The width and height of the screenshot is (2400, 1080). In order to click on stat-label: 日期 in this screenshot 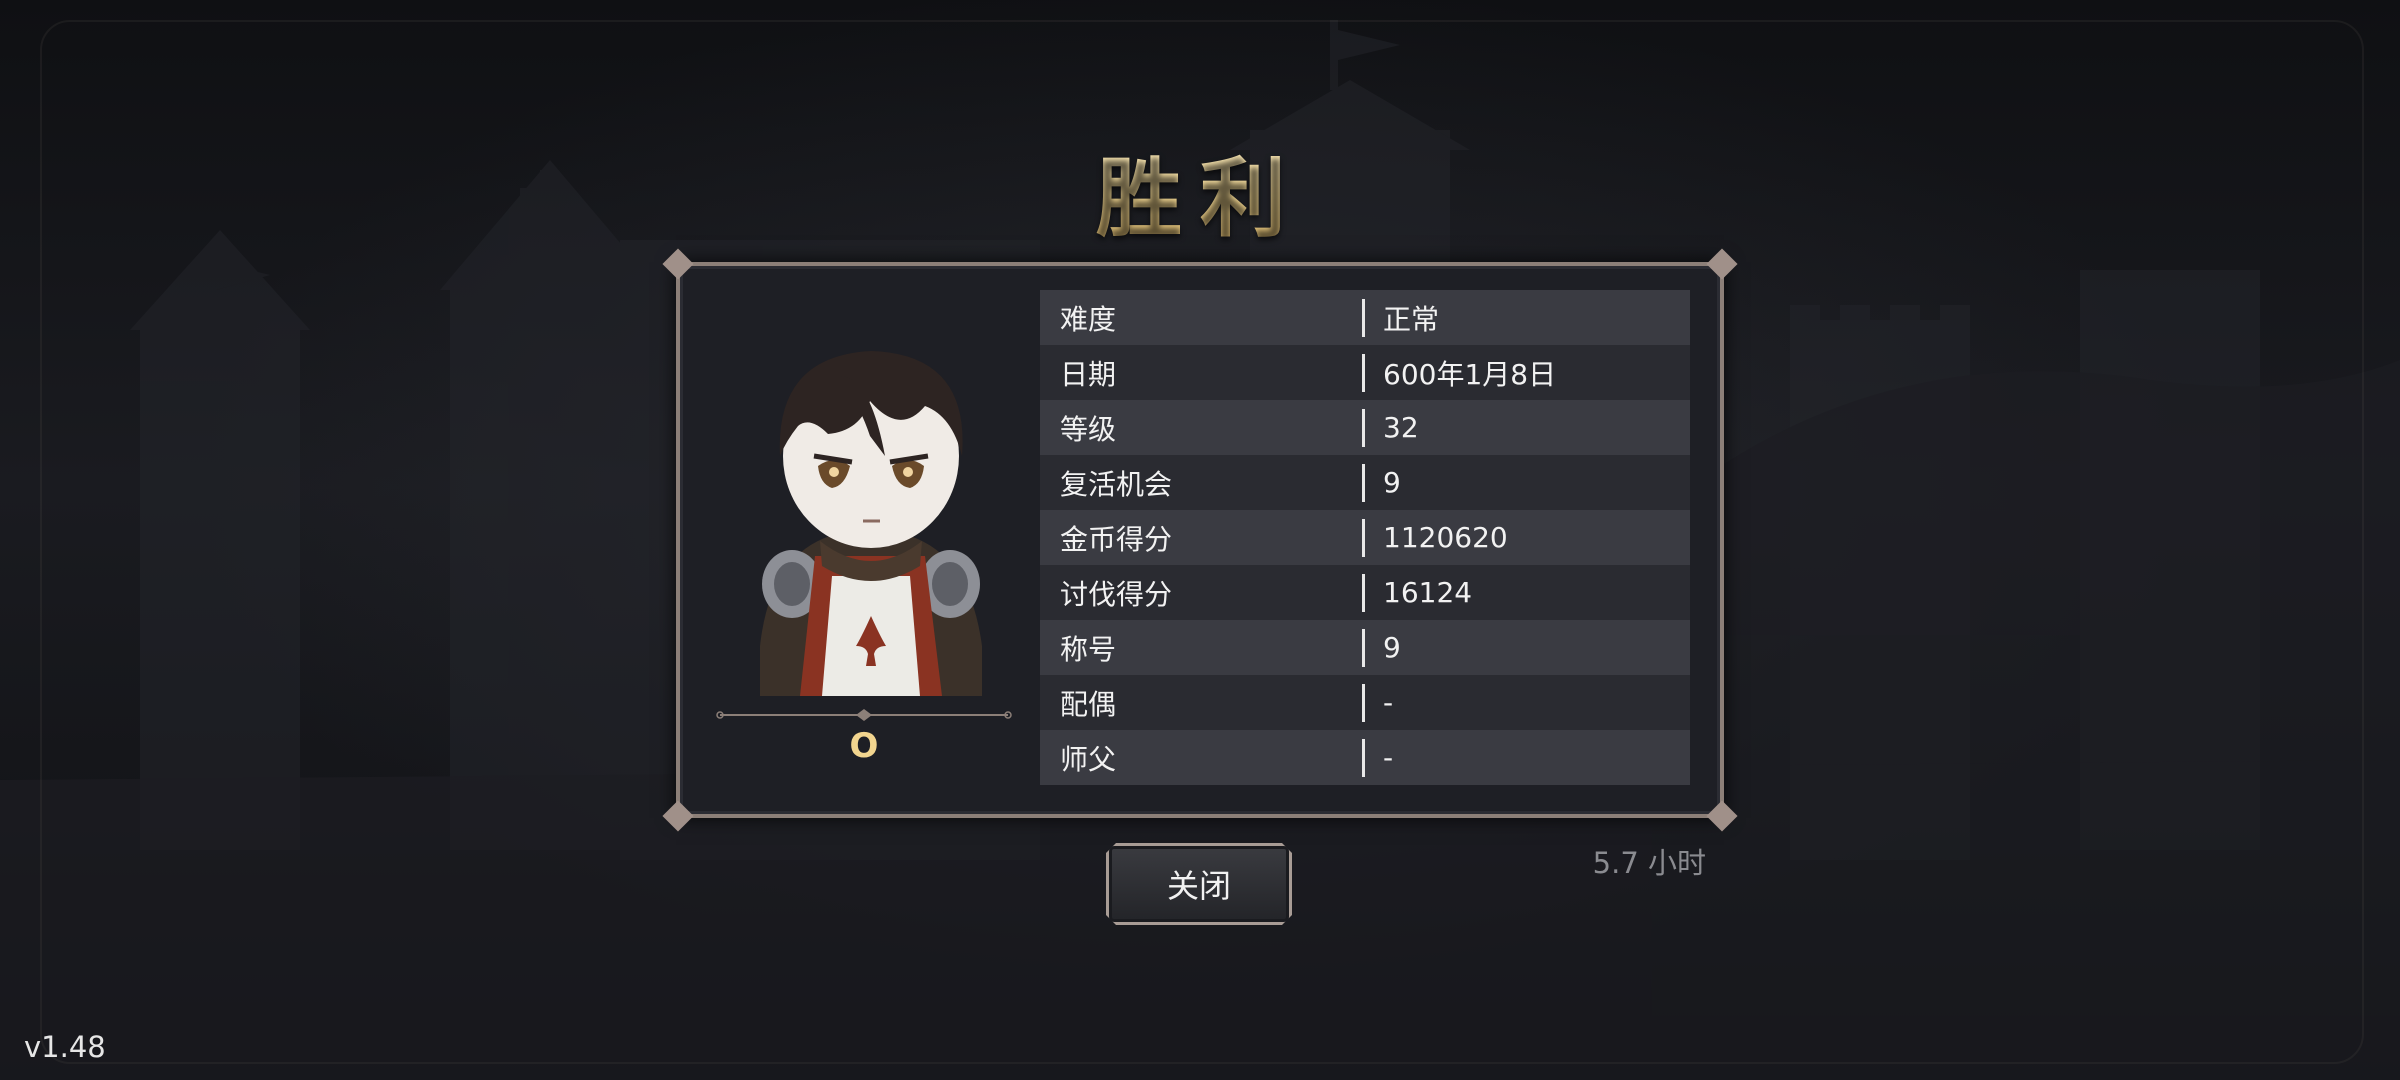, I will do `click(1088, 374)`.